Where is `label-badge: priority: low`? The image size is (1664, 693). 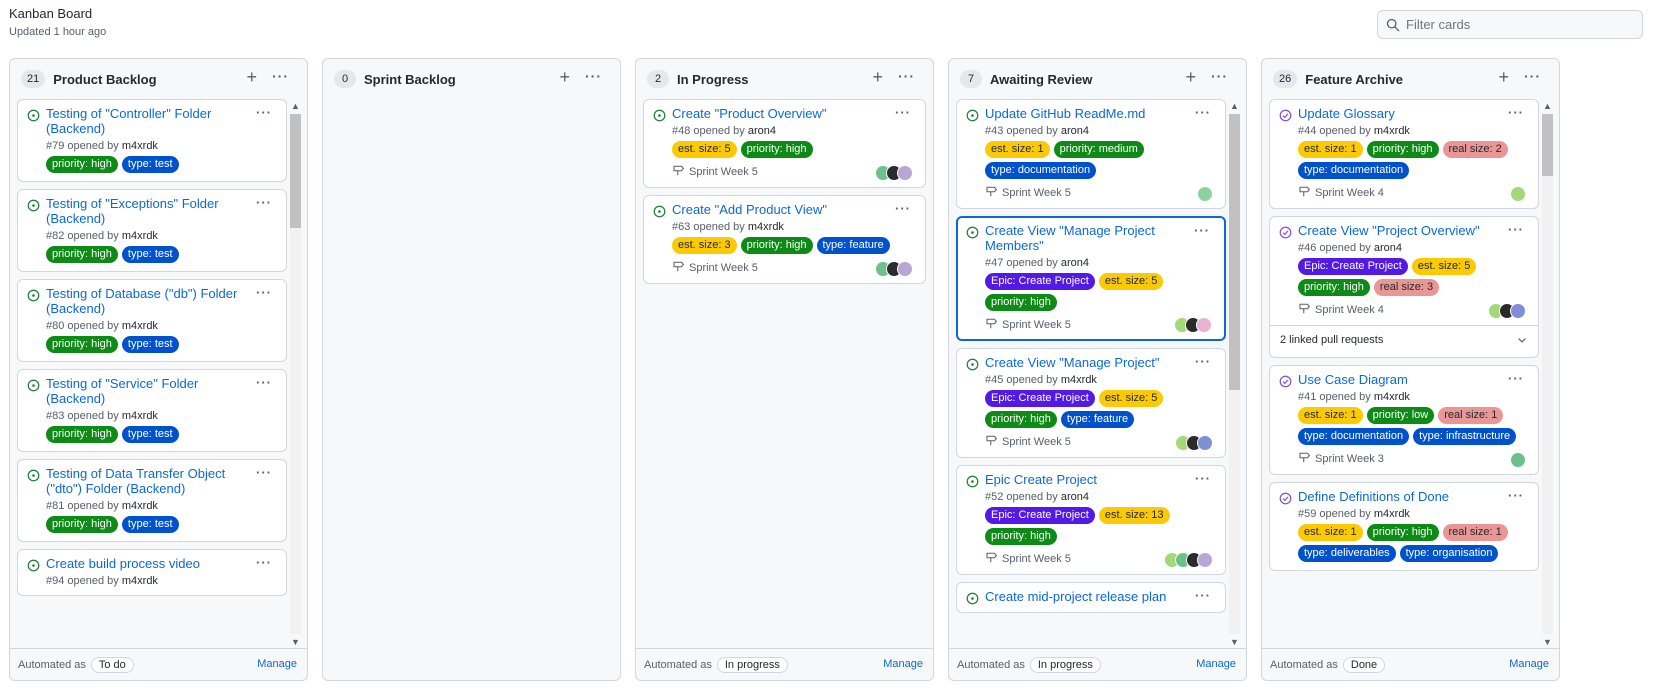 label-badge: priority: low is located at coordinates (1400, 415).